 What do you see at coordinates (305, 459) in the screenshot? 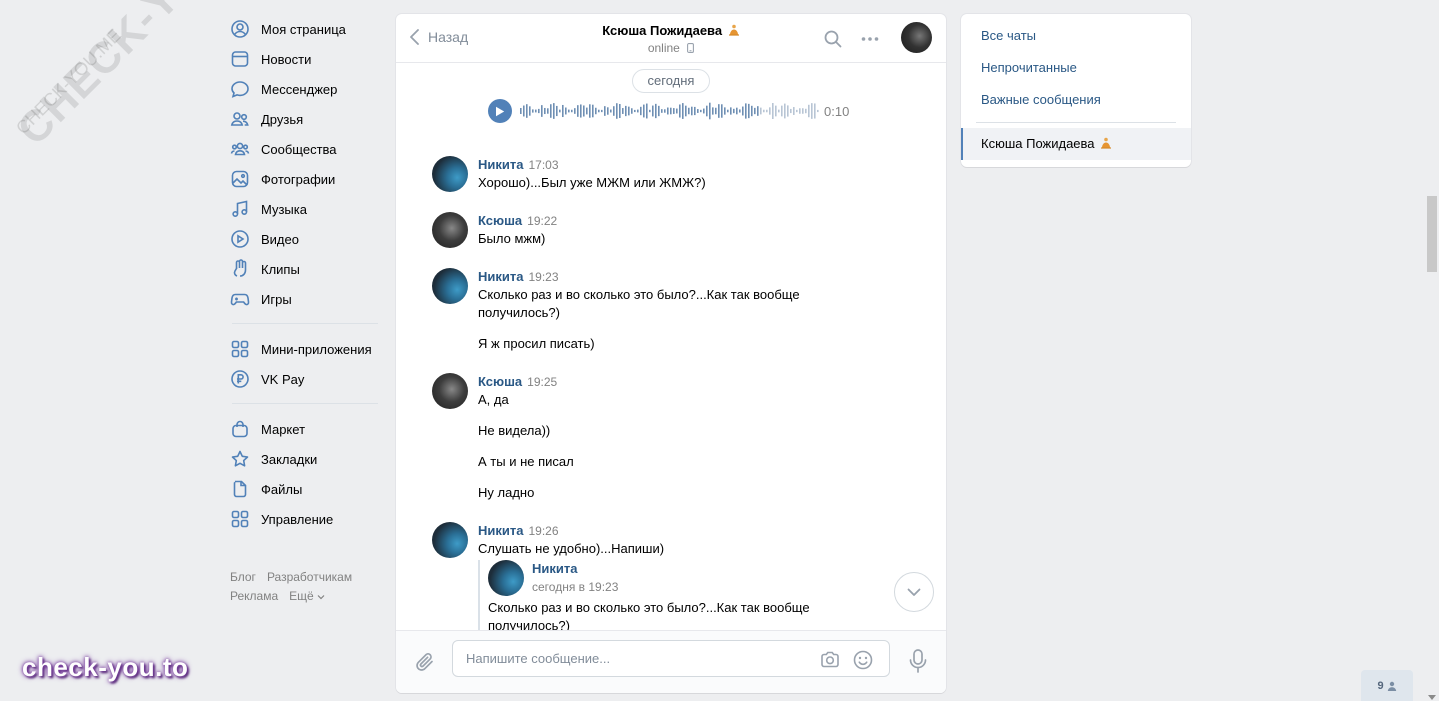
I see `nav-item-bookmarks: Закладки` at bounding box center [305, 459].